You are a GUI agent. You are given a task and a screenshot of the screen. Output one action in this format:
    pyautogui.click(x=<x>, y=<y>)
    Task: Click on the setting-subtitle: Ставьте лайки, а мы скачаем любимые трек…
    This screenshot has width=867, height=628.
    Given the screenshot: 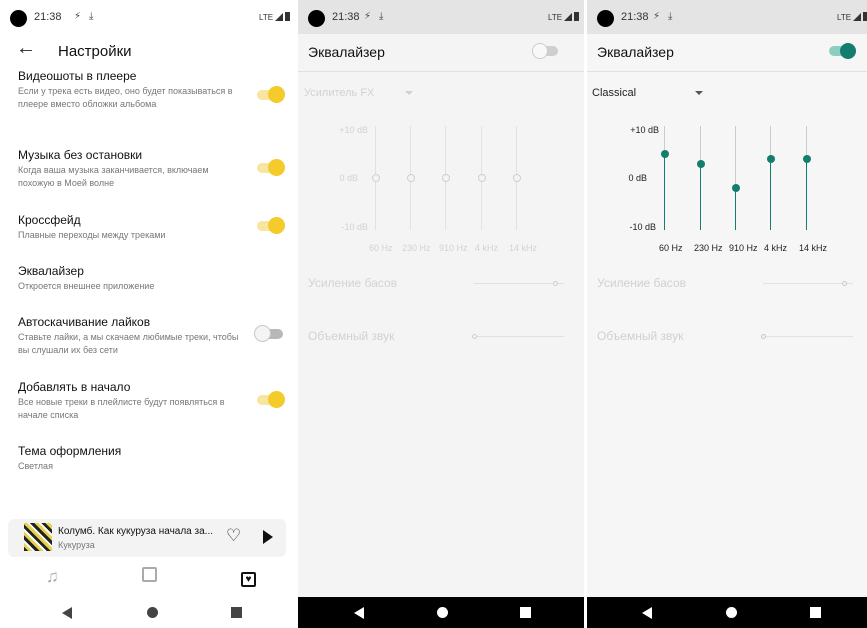 What is the action you would take?
    pyautogui.click(x=128, y=343)
    